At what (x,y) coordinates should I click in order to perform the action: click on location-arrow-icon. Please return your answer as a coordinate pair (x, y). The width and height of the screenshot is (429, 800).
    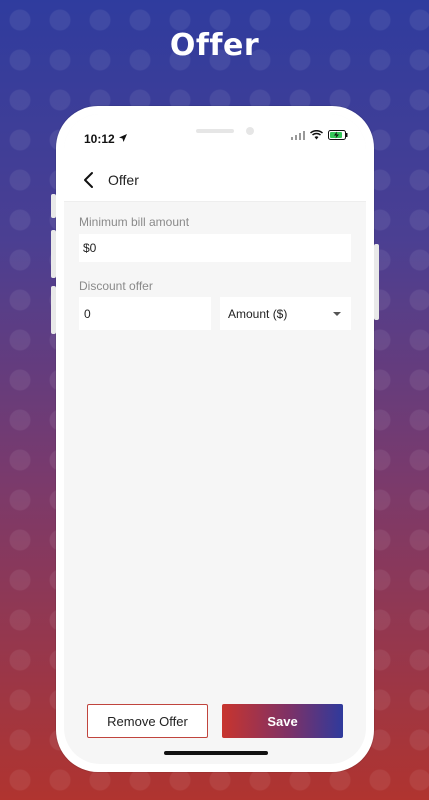
    Looking at the image, I should click on (123, 138).